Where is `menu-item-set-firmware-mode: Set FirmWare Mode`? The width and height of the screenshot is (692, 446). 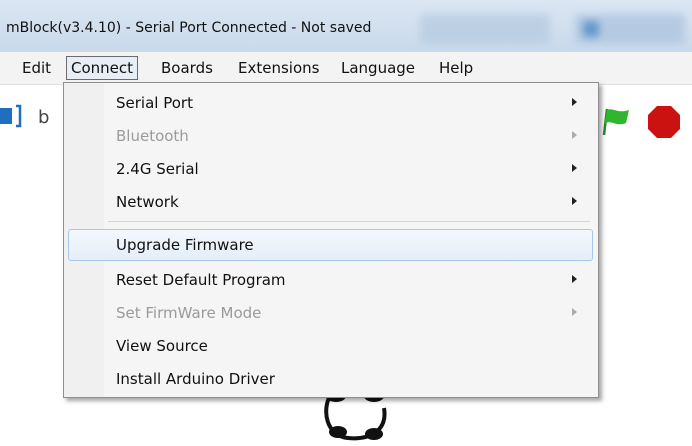
menu-item-set-firmware-mode: Set FirmWare Mode is located at coordinates (331, 312).